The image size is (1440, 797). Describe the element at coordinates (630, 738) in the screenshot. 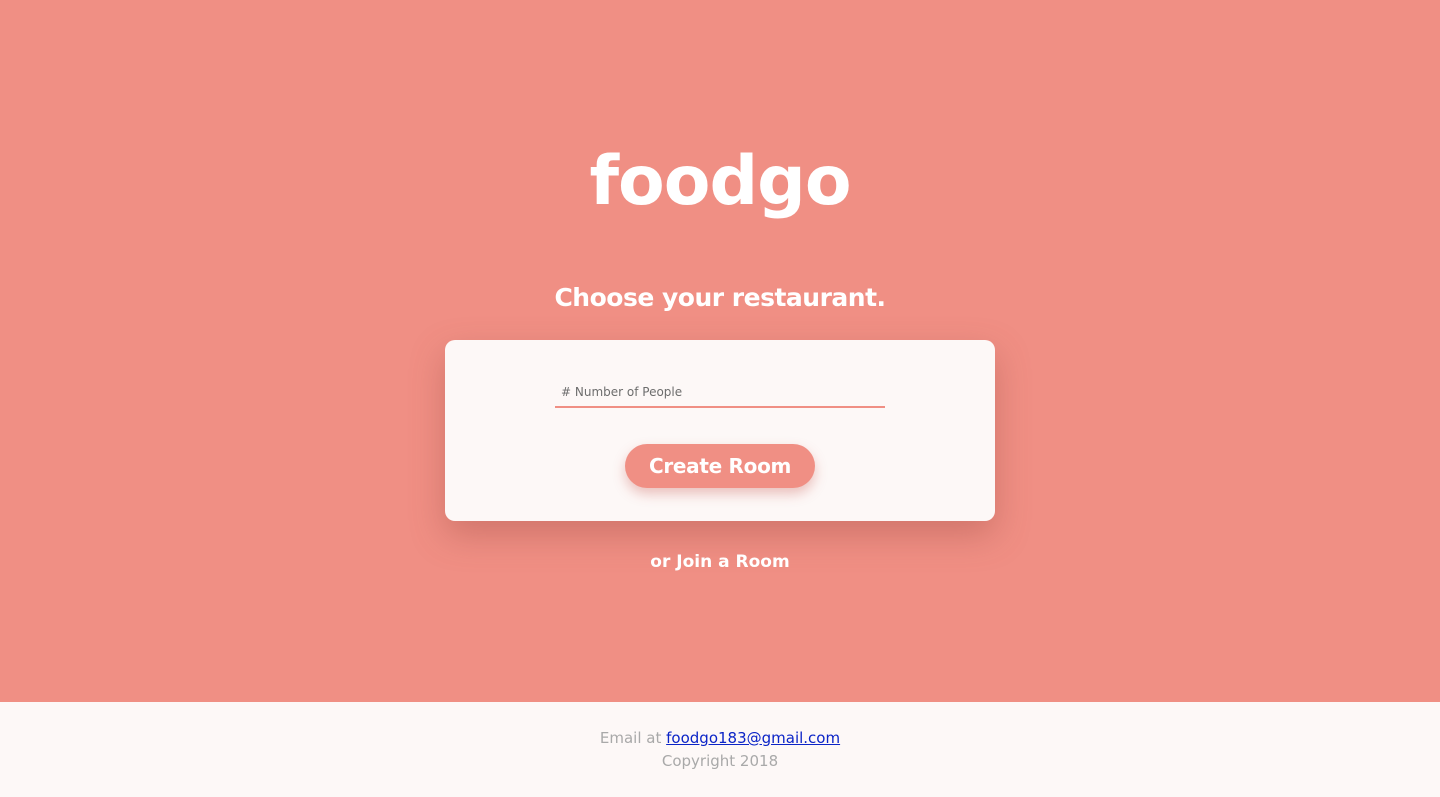

I see `email-prefix-text: Email at` at that location.